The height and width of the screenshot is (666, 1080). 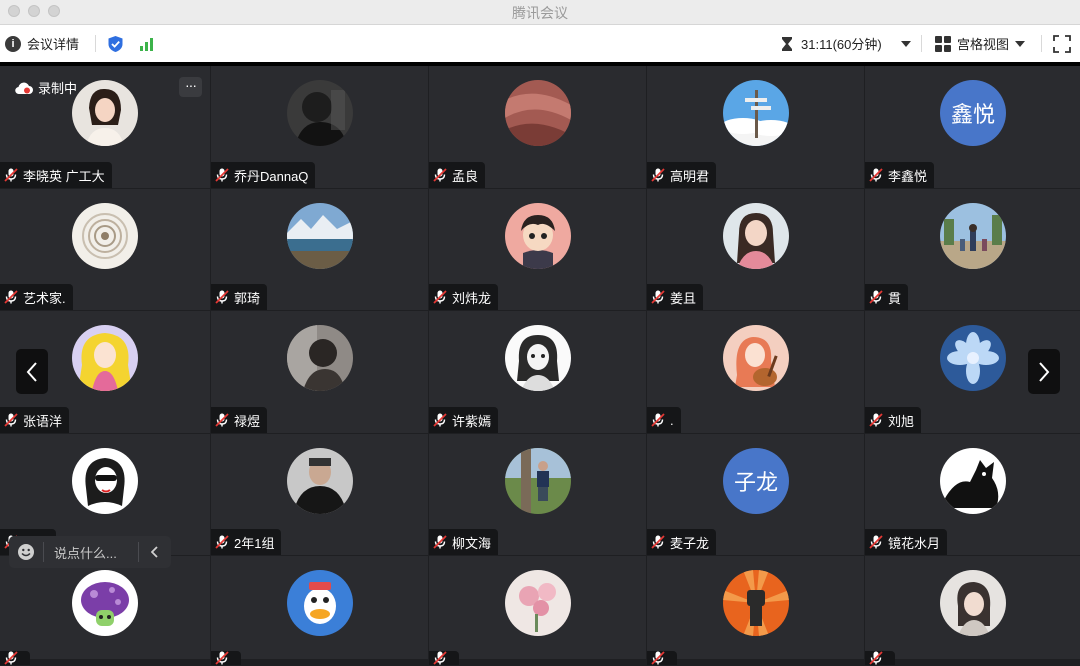 I want to click on participant-name: 高明君, so click(x=690, y=176).